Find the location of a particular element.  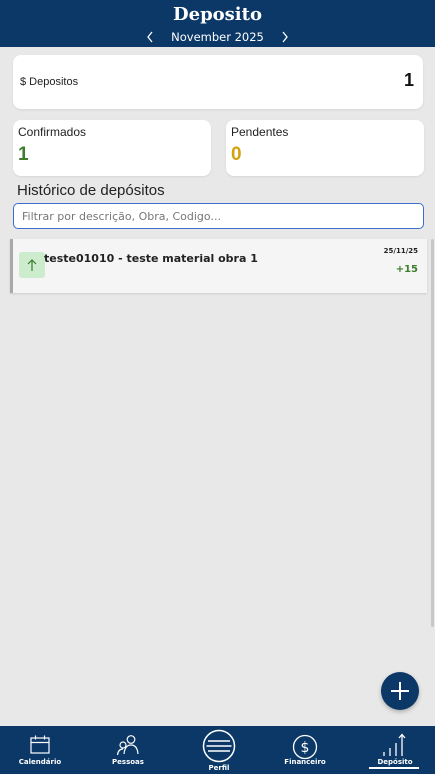

chevron-left-icon is located at coordinates (150, 37).